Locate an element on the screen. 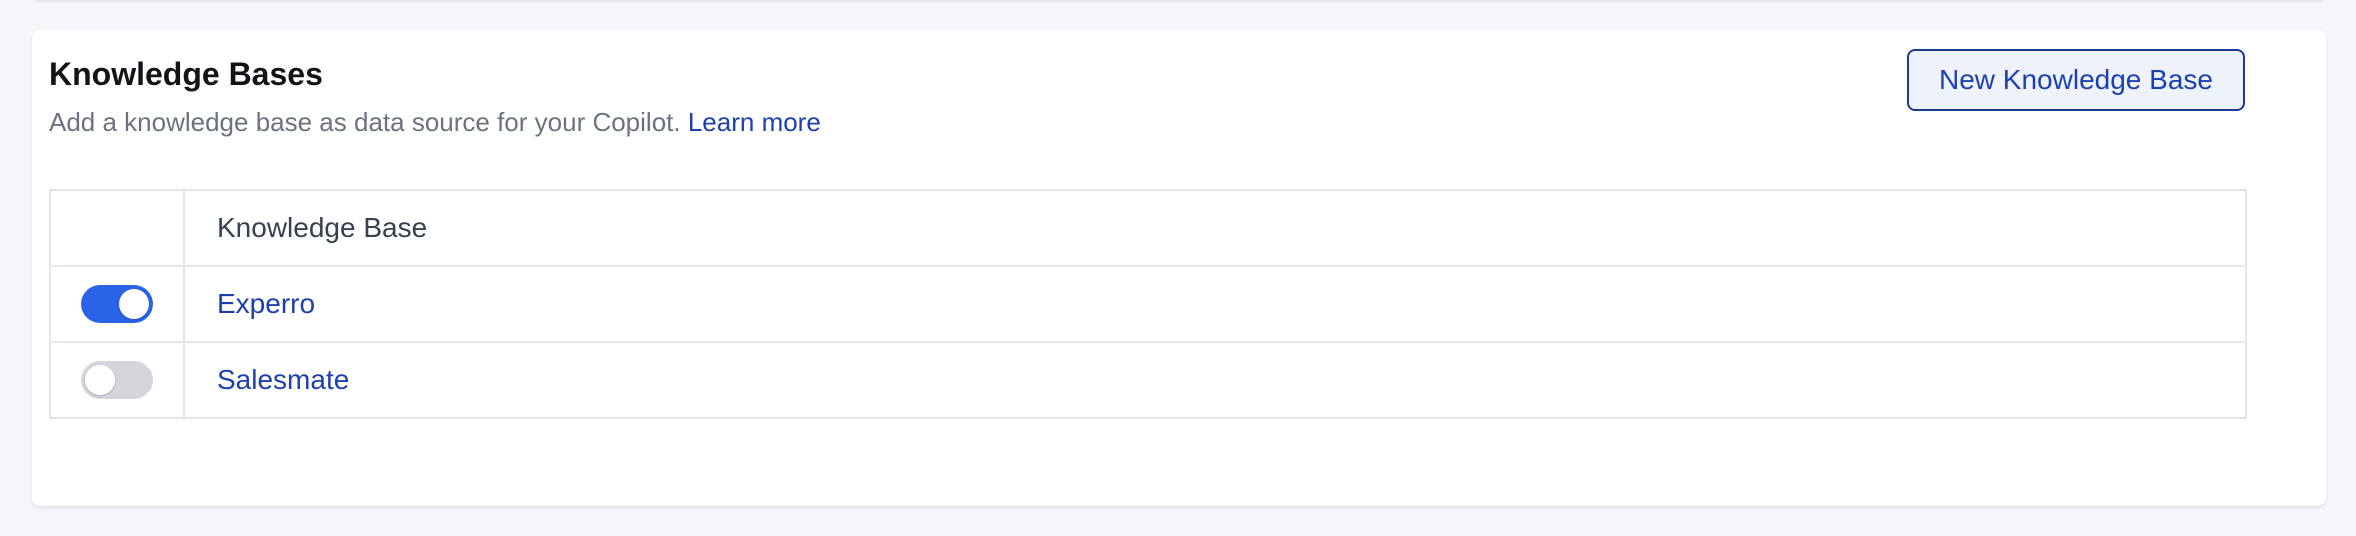 This screenshot has height=536, width=2356. table-header-row: Knowledge Base is located at coordinates (1148, 228).